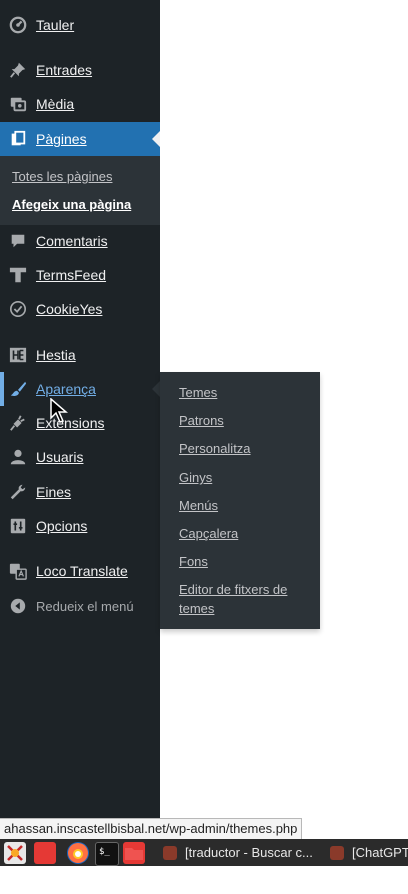 The height and width of the screenshot is (894, 408). I want to click on cookieyes-icon, so click(18, 309).